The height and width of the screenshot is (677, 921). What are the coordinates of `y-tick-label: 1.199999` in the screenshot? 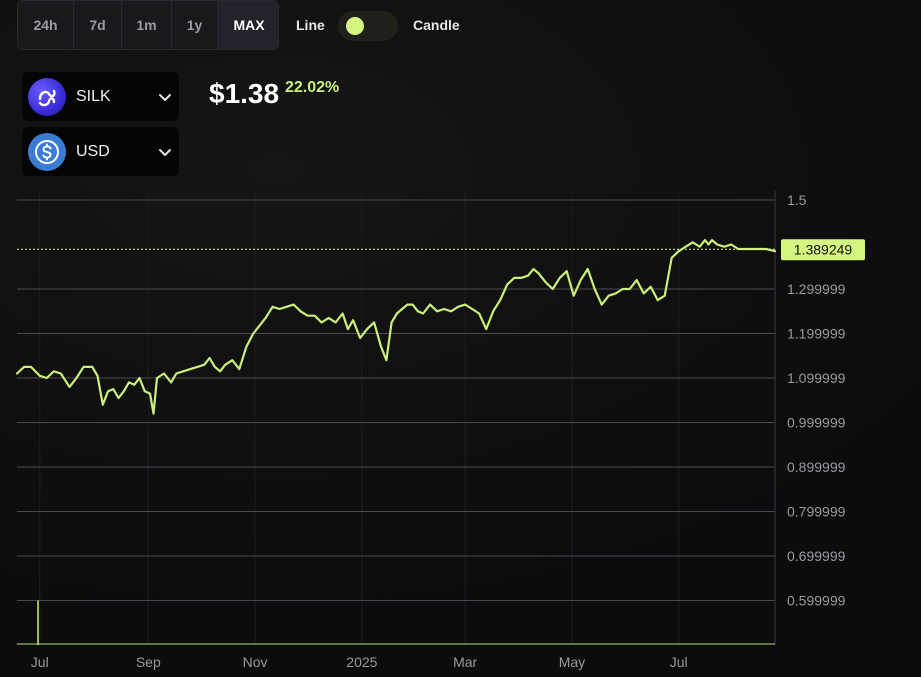 It's located at (816, 334).